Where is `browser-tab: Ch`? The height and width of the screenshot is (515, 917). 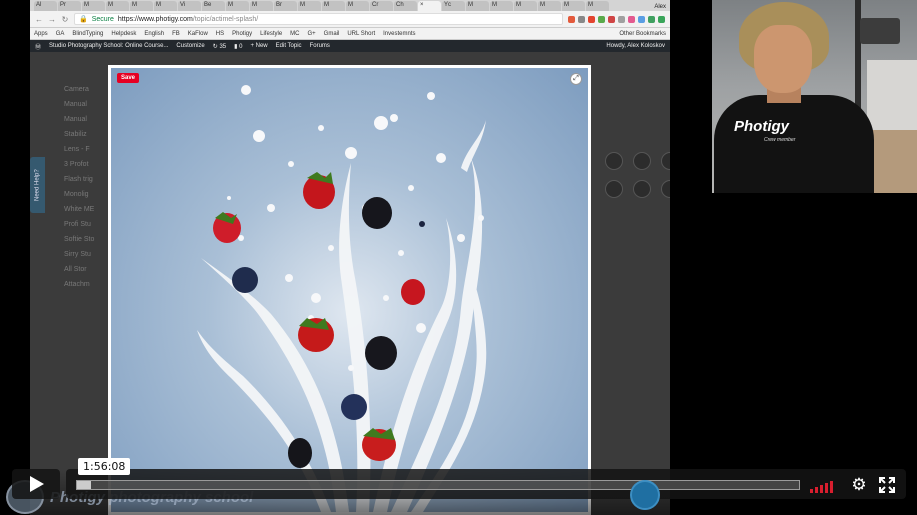
browser-tab: Ch is located at coordinates (405, 6).